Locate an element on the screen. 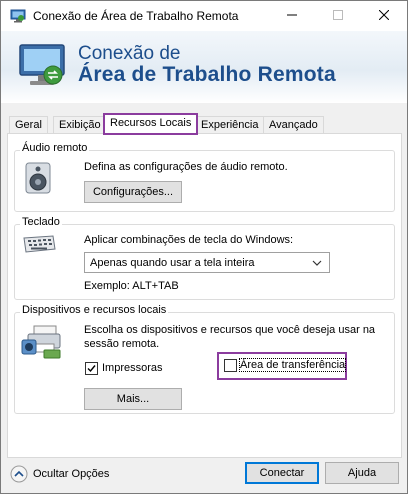  connect-button: Conectar is located at coordinates (282, 473).